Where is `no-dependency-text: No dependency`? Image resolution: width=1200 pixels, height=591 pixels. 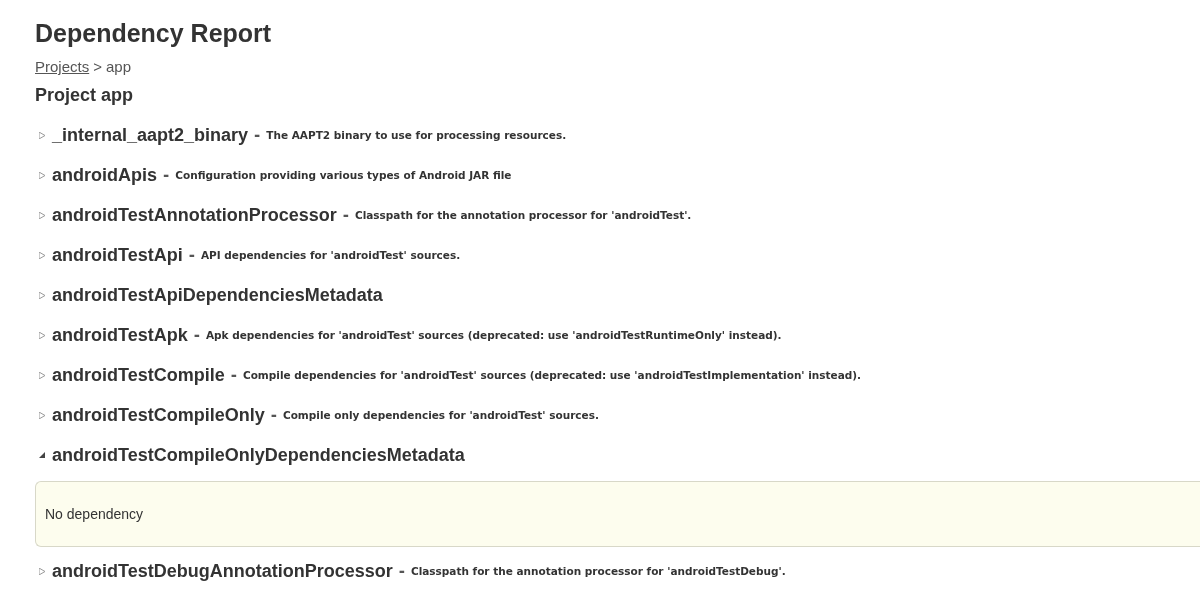 no-dependency-text: No dependency is located at coordinates (94, 514).